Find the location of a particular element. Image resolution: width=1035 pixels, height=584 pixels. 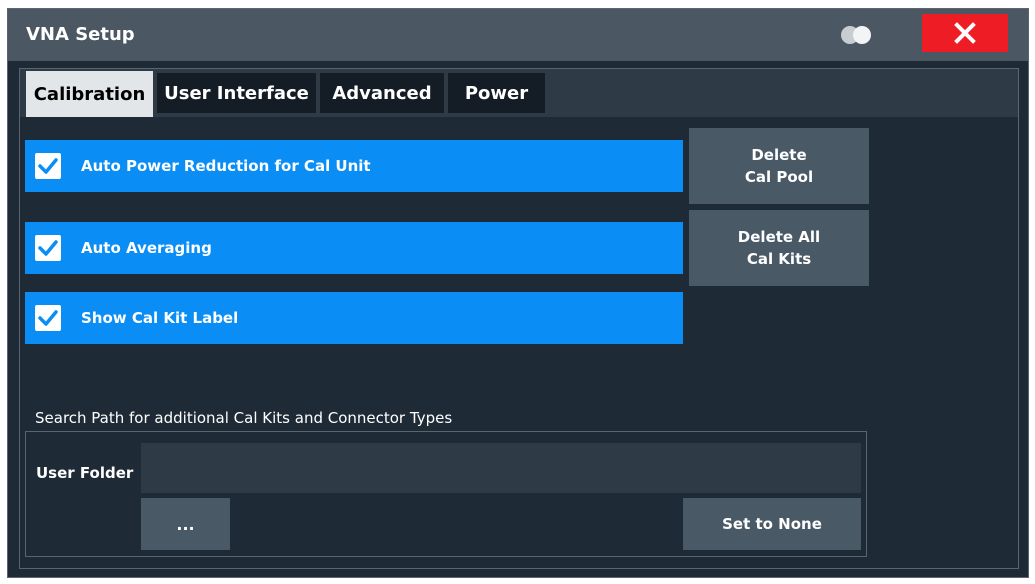

button-label-line2: Cal Kits is located at coordinates (779, 259).